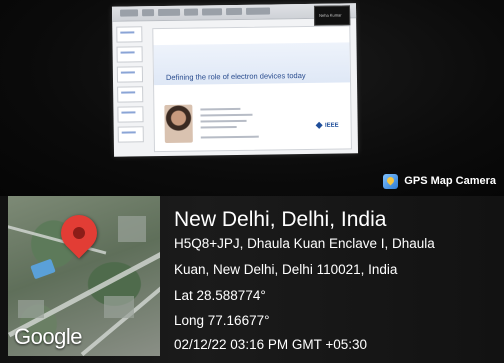 This screenshot has height=363, width=504. I want to click on longitude: Long 77.16677°, so click(222, 320).